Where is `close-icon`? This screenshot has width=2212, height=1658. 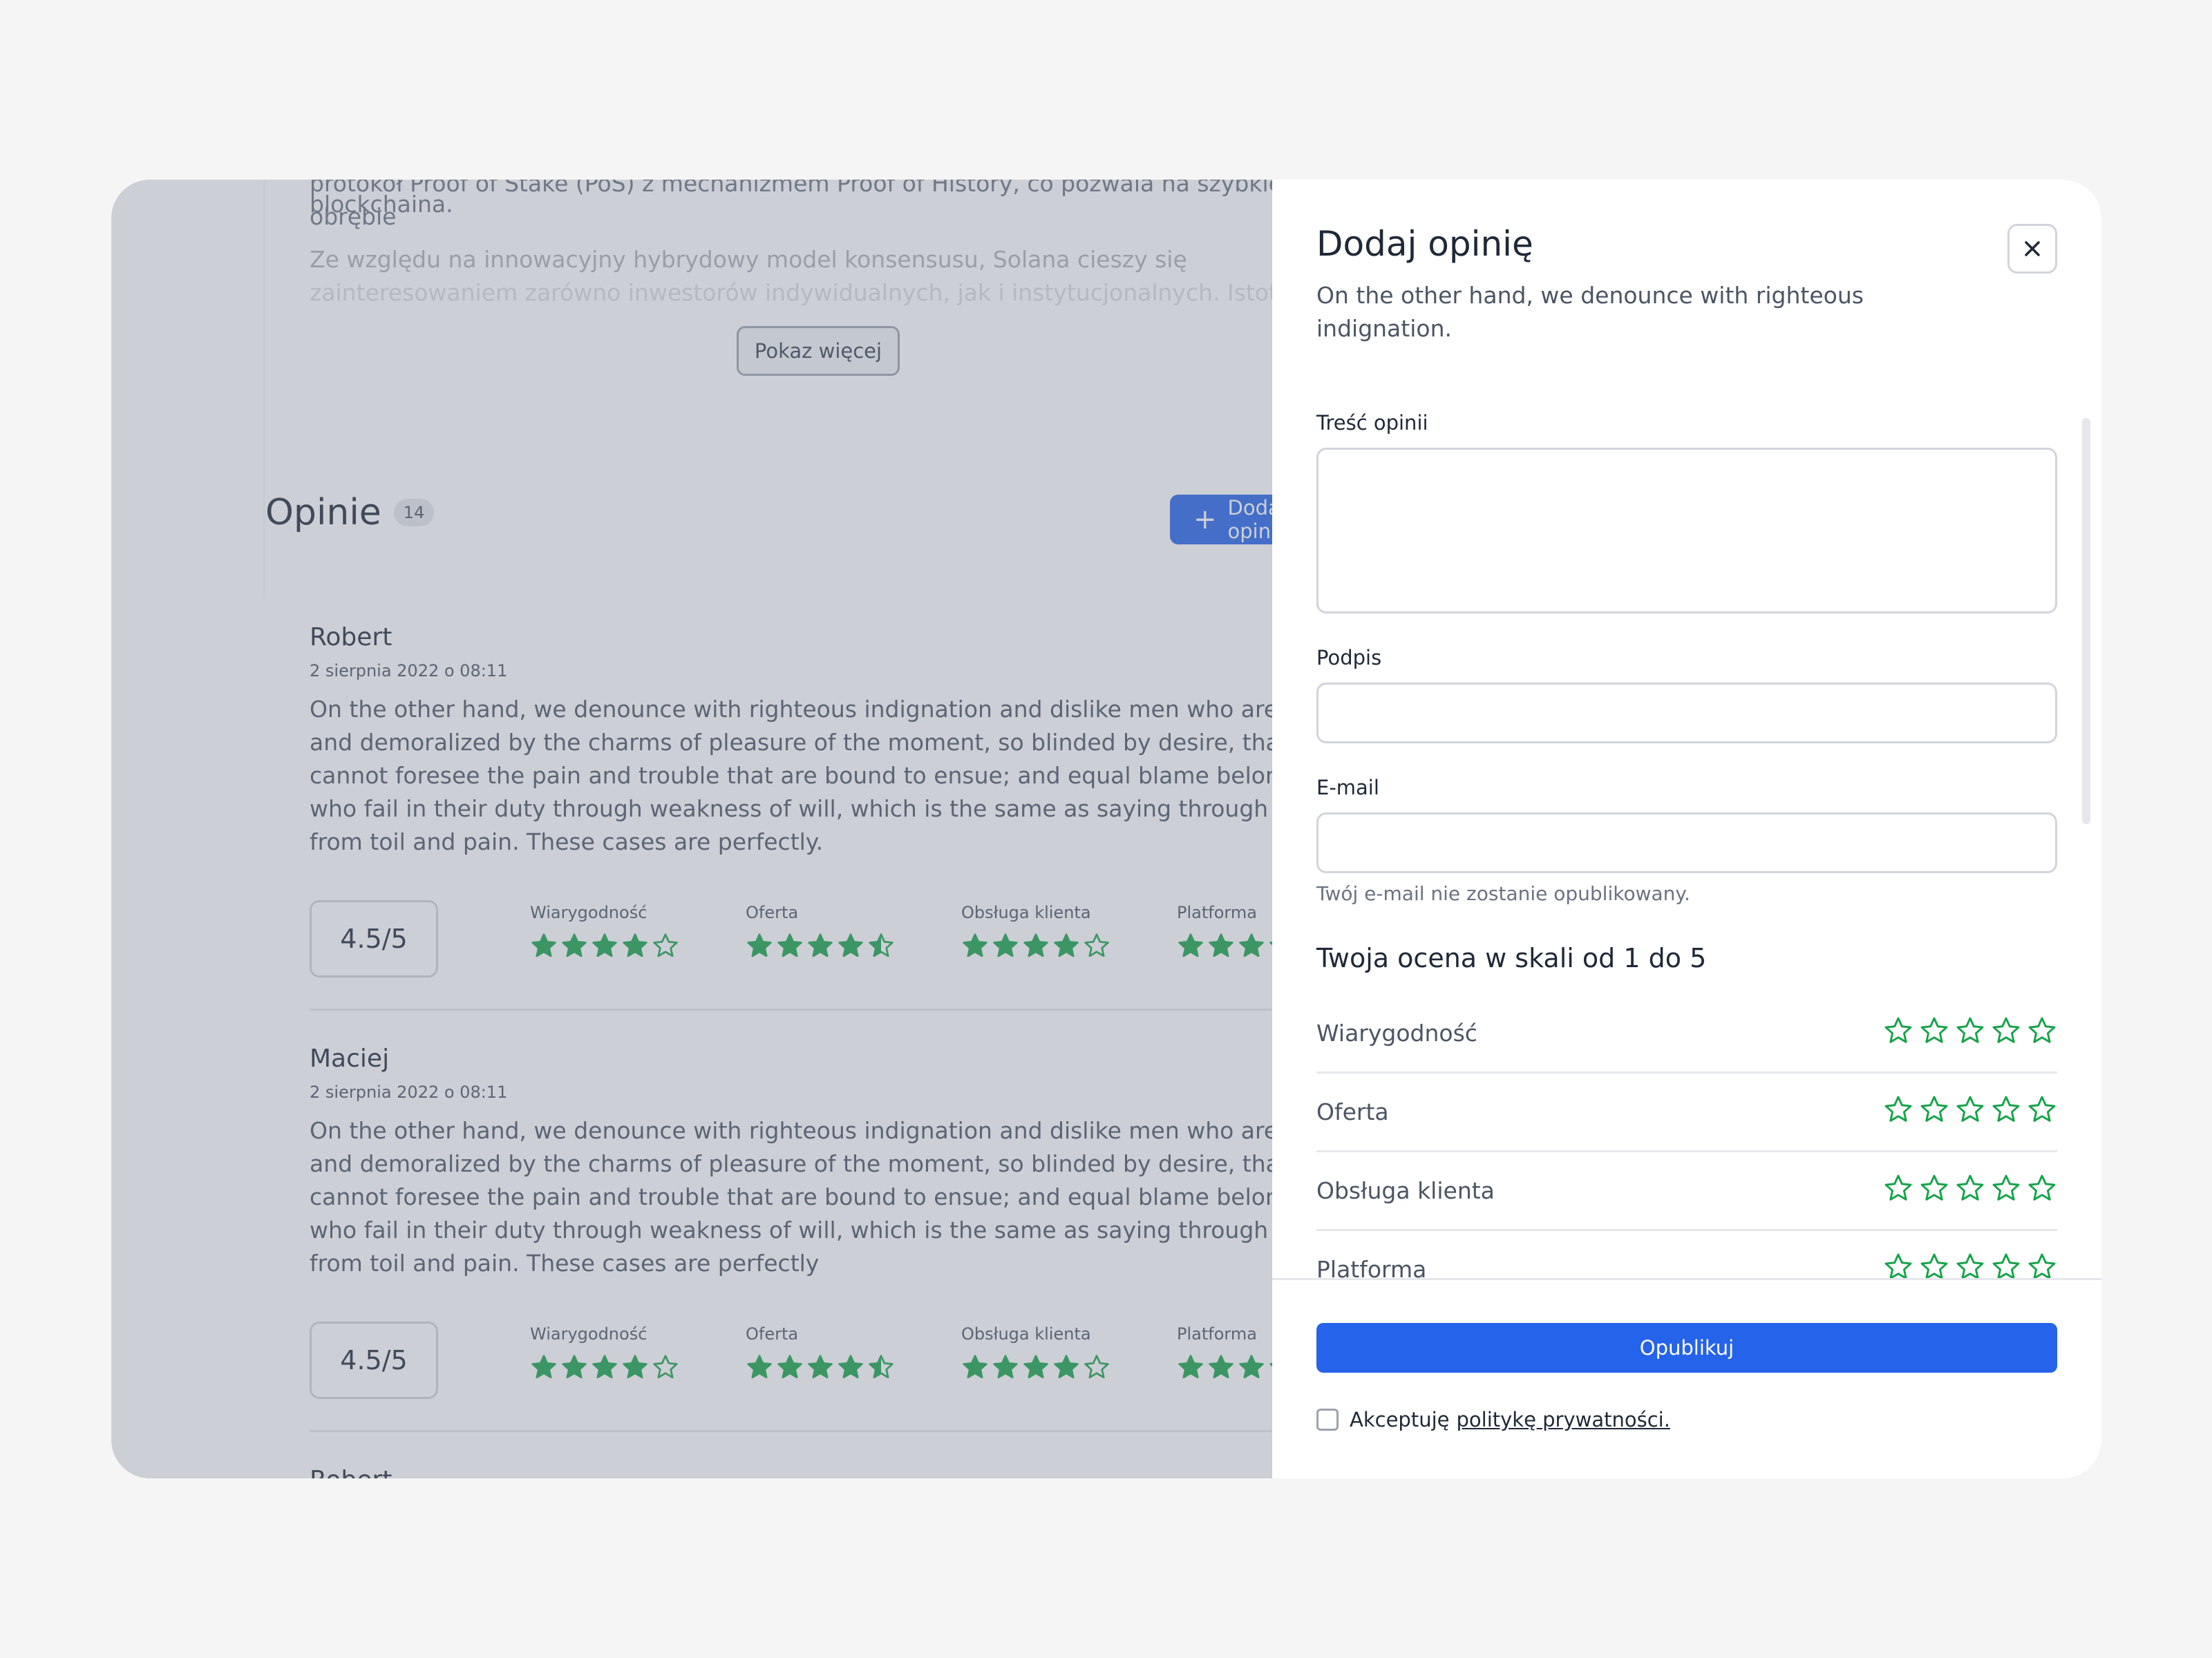
close-icon is located at coordinates (2032, 249).